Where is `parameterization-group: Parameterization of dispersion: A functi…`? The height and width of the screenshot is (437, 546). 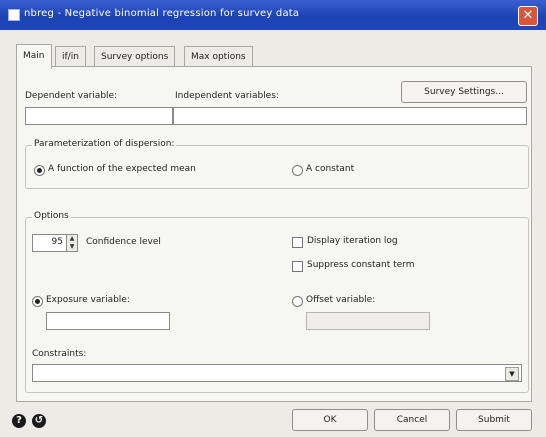
parameterization-group: Parameterization of dispersion: A functi… is located at coordinates (277, 164).